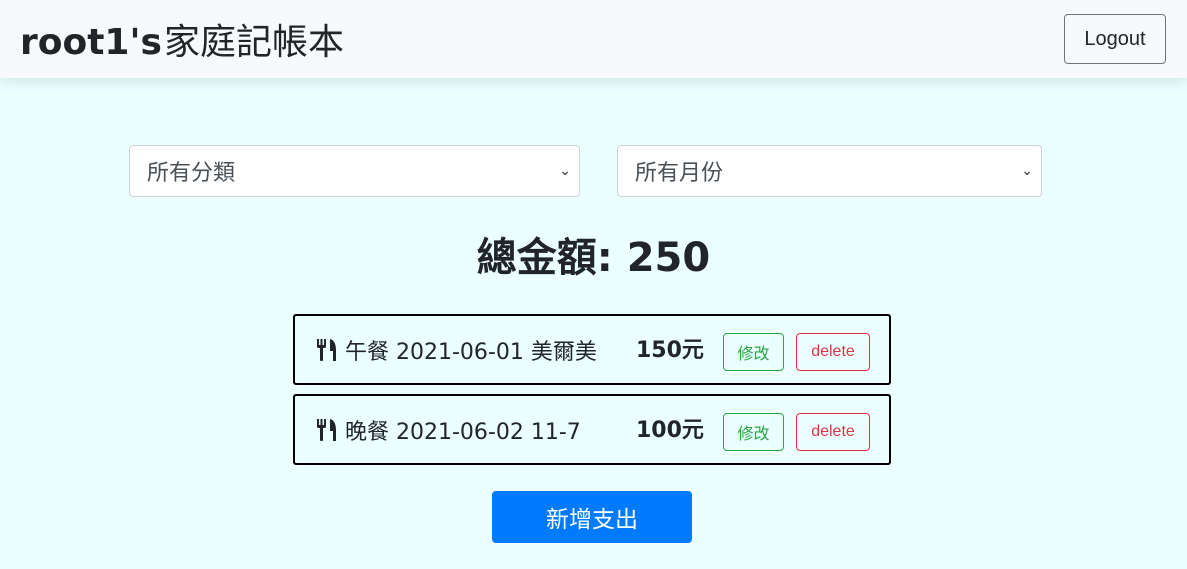  Describe the element at coordinates (829, 171) in the screenshot. I see `month-select: 所有月份 ⌄` at that location.